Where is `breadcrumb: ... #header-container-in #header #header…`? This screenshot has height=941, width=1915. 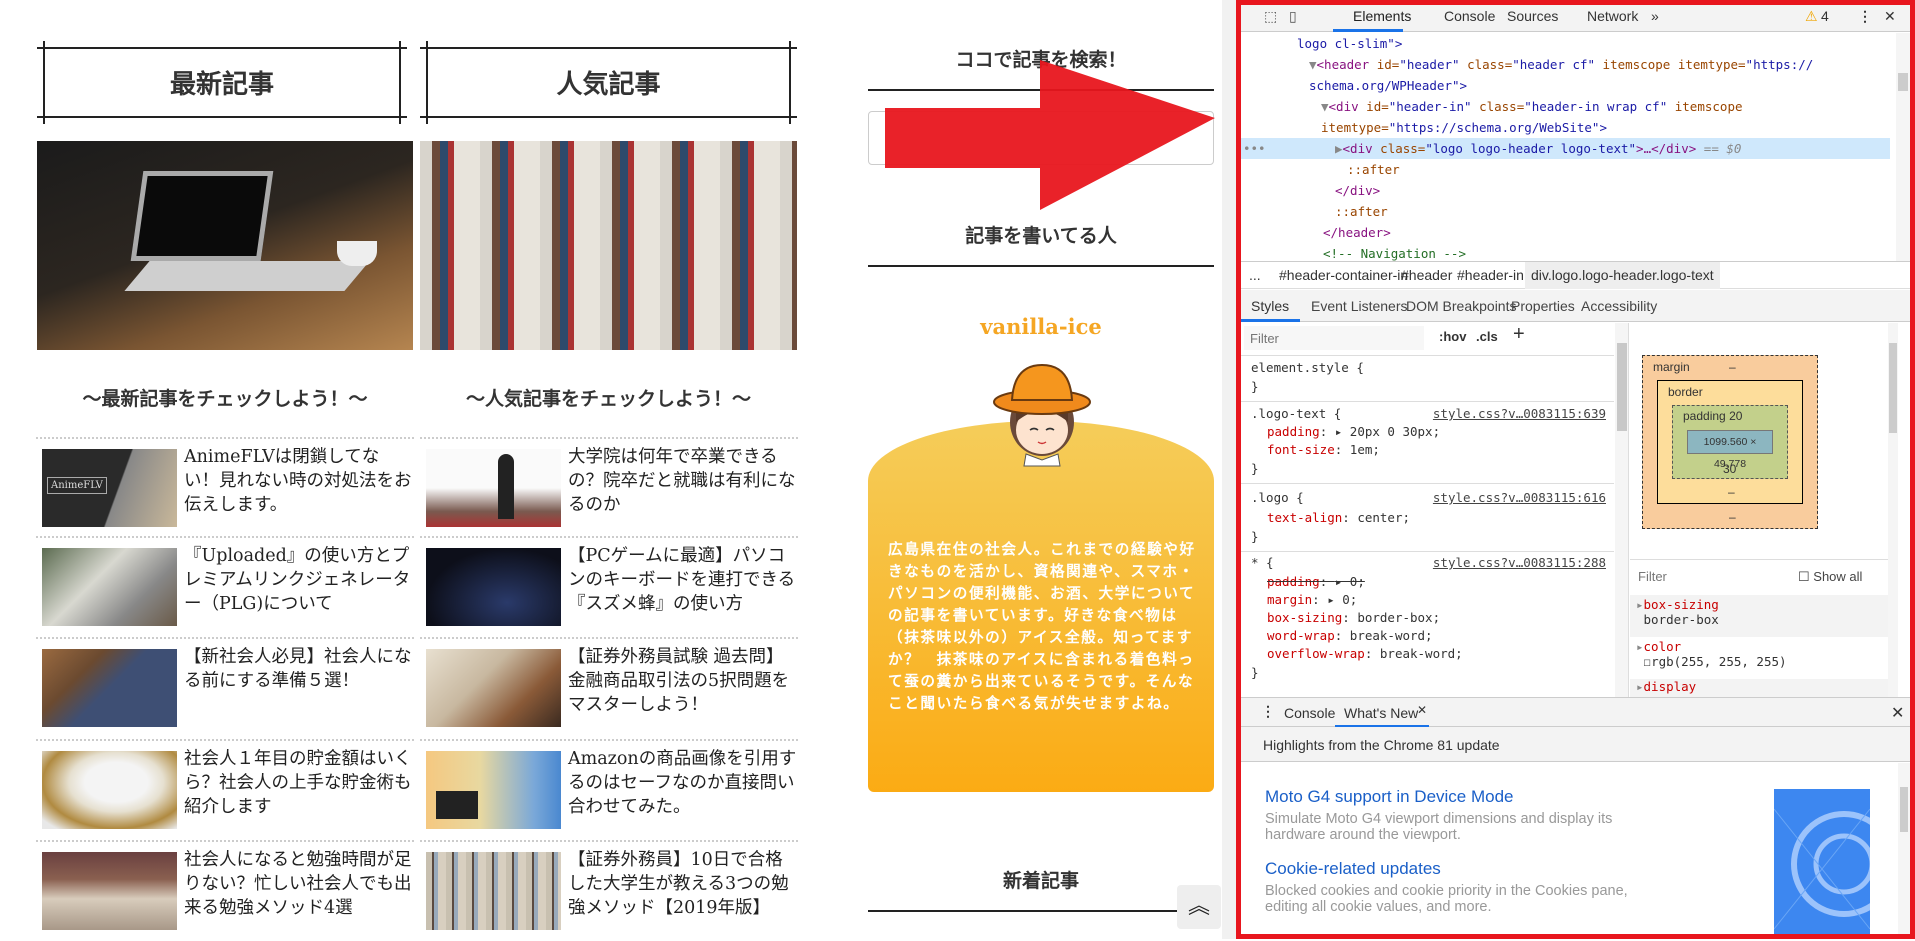
breadcrumb: ... #header-container-in #header #header… is located at coordinates (1575, 275).